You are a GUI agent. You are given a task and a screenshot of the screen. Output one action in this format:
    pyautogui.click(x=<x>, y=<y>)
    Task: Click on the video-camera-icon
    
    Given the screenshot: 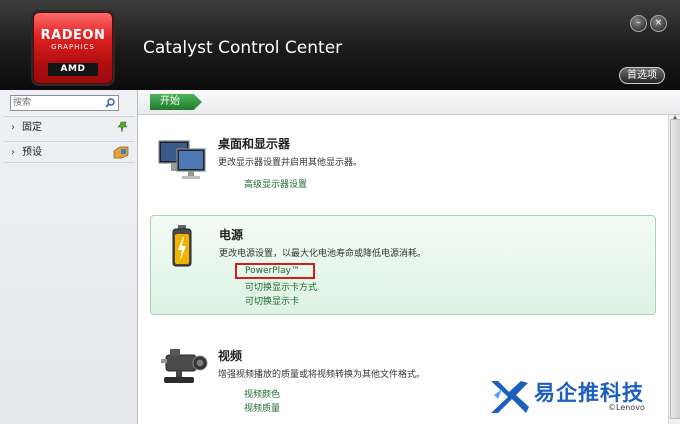 What is the action you would take?
    pyautogui.click(x=184, y=366)
    